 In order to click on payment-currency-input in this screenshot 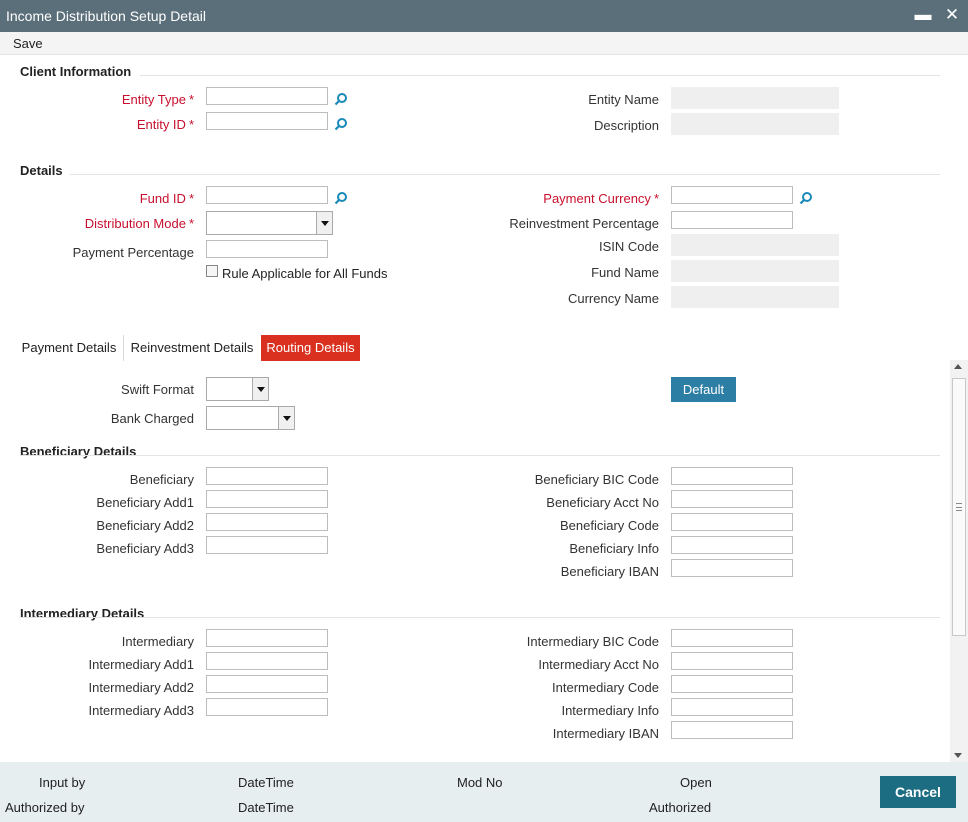, I will do `click(732, 195)`.